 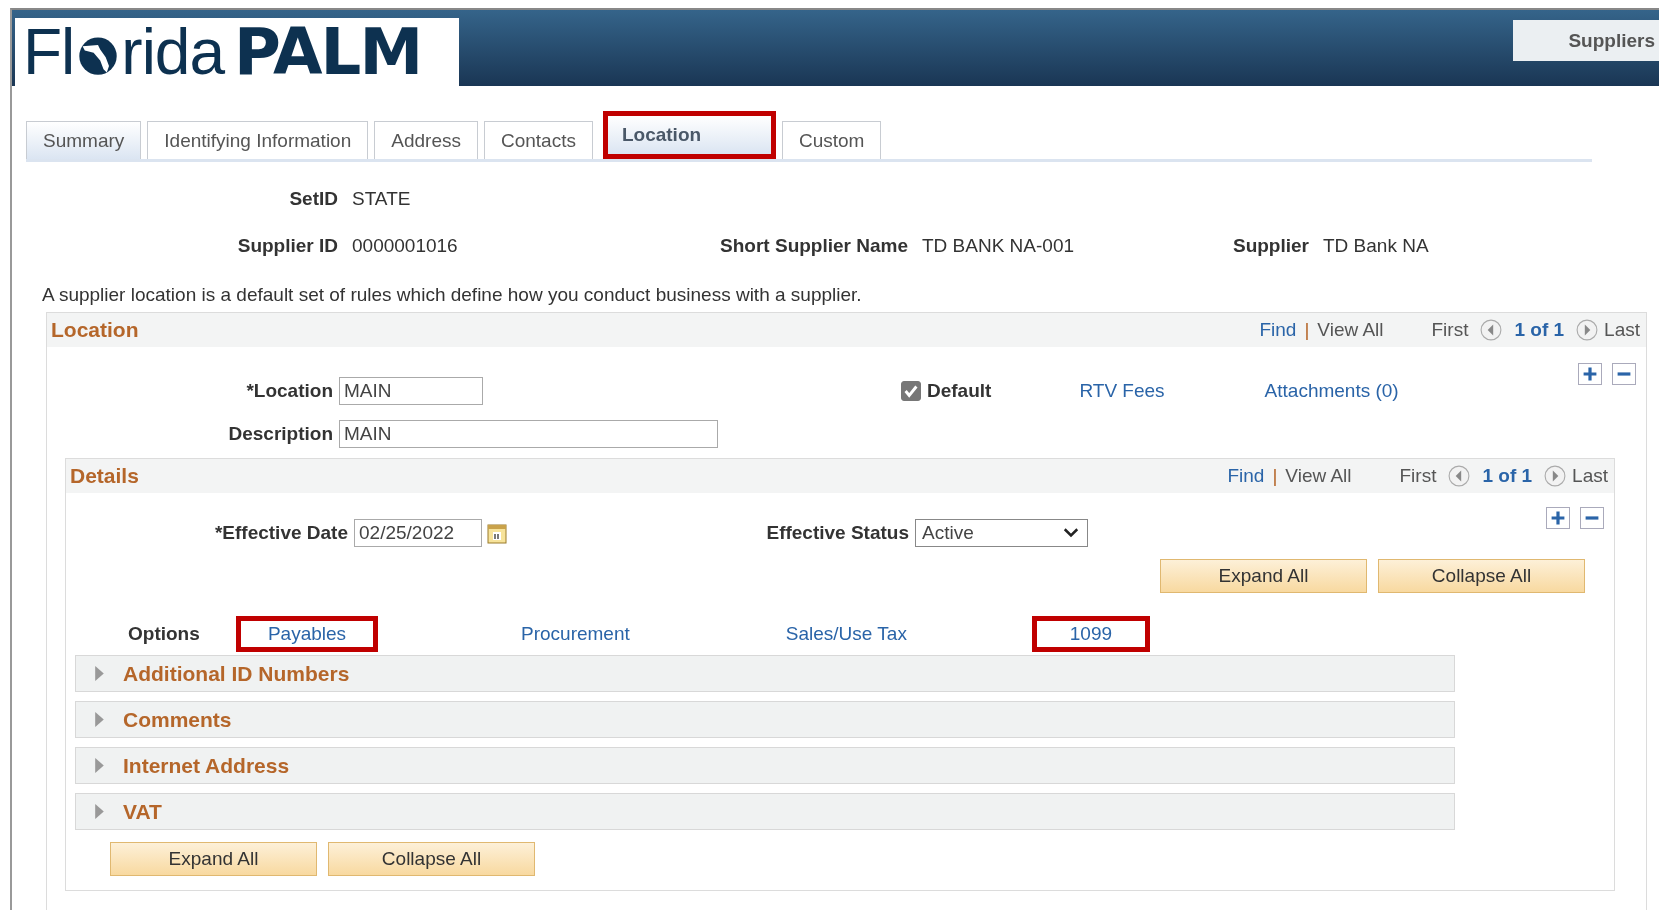 I want to click on checkbox-label: Default, so click(x=959, y=391).